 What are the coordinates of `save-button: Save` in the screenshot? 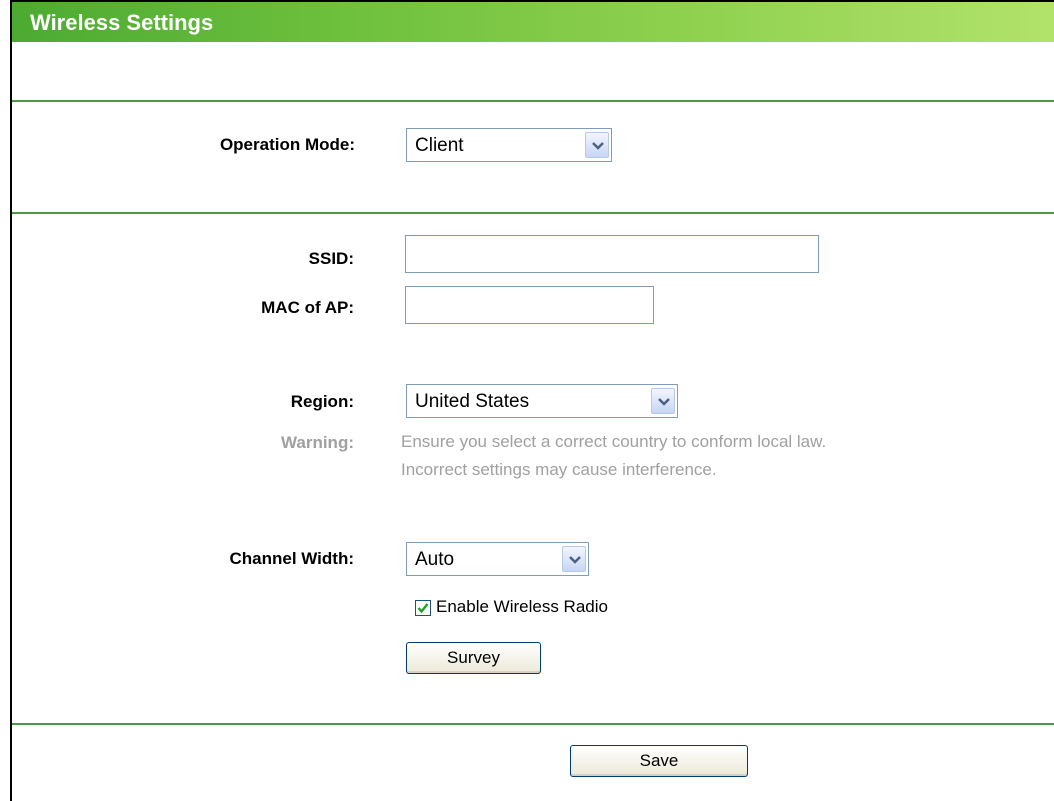 It's located at (659, 761).